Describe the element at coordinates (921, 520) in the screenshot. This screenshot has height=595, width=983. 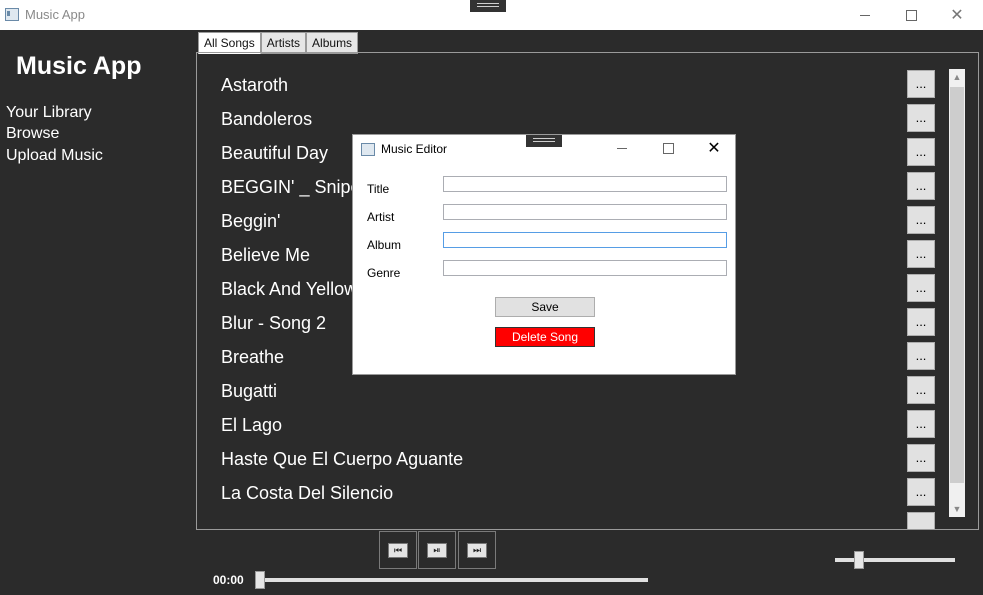
I see `song-options-button` at that location.